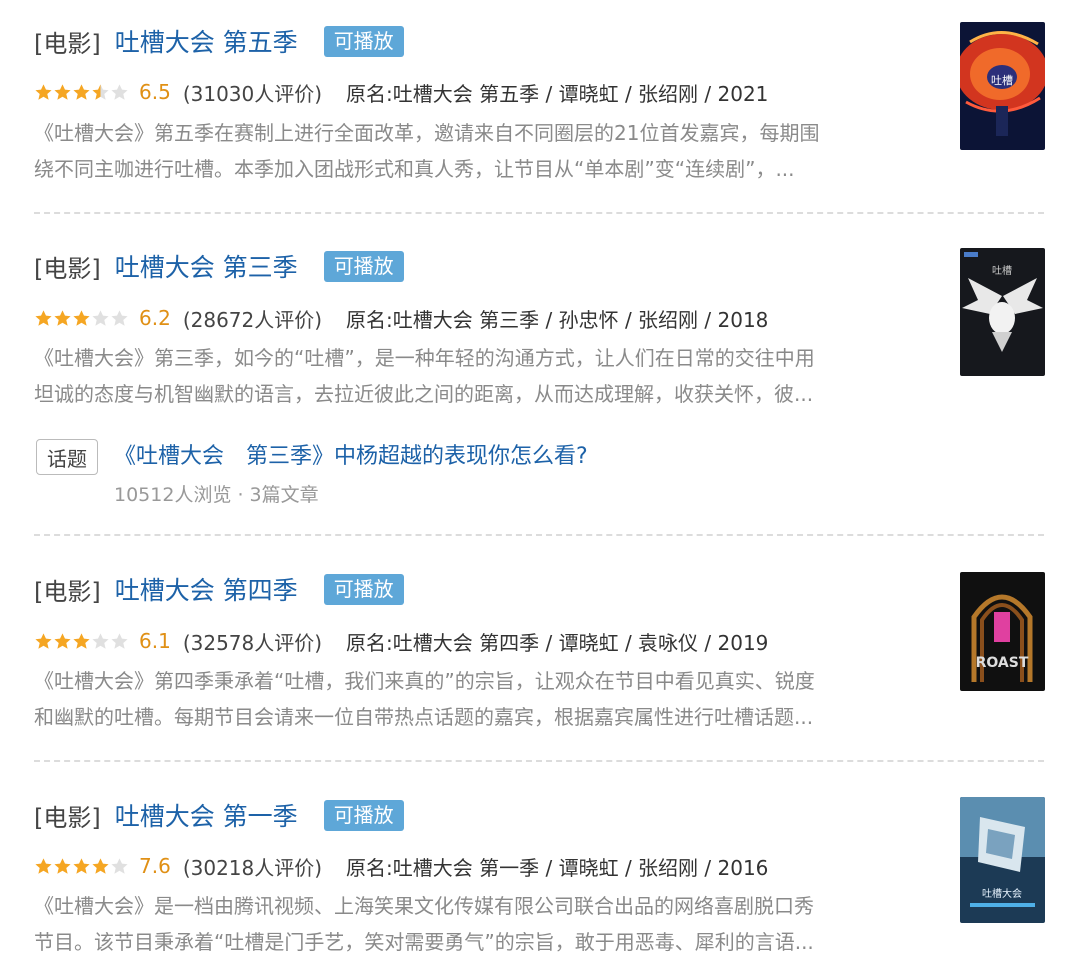 The width and height of the screenshot is (1080, 976). I want to click on poster-image: 吐槽大会, so click(1002, 860).